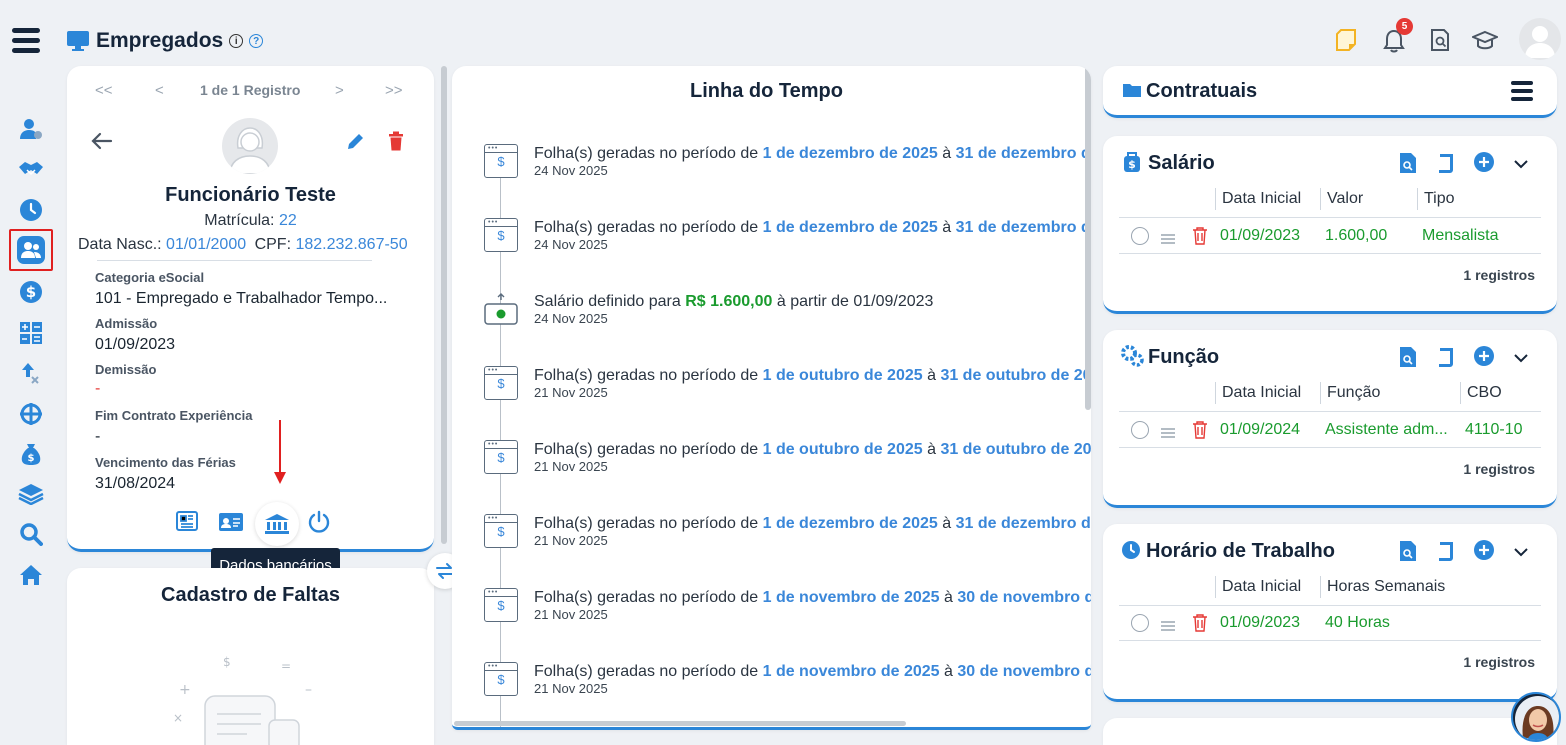  What do you see at coordinates (287, 220) in the screenshot?
I see `matricula-value: 22` at bounding box center [287, 220].